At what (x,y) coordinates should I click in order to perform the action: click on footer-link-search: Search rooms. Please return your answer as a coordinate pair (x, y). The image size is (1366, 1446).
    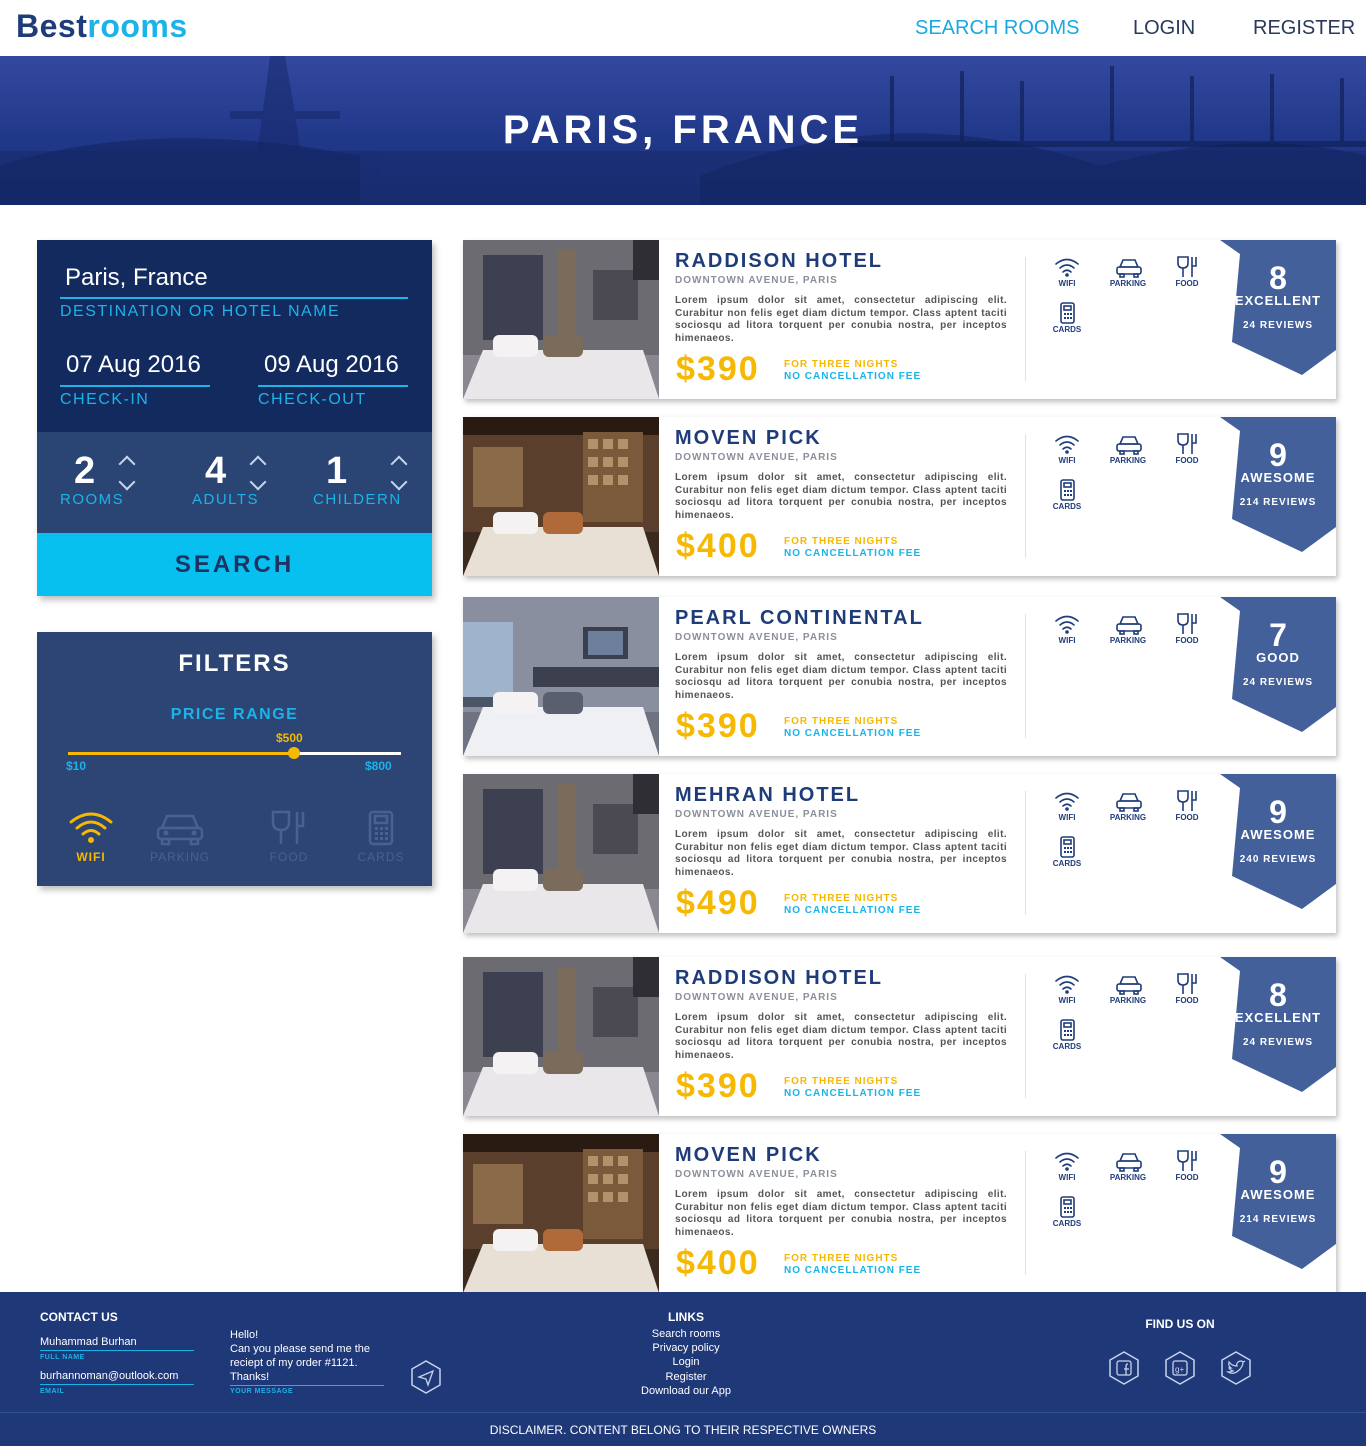
    Looking at the image, I should click on (686, 1334).